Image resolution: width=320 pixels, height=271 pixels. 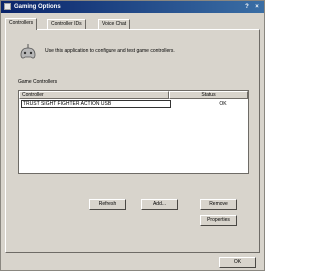 What do you see at coordinates (7, 6) in the screenshot?
I see `gamepad-window-icon` at bounding box center [7, 6].